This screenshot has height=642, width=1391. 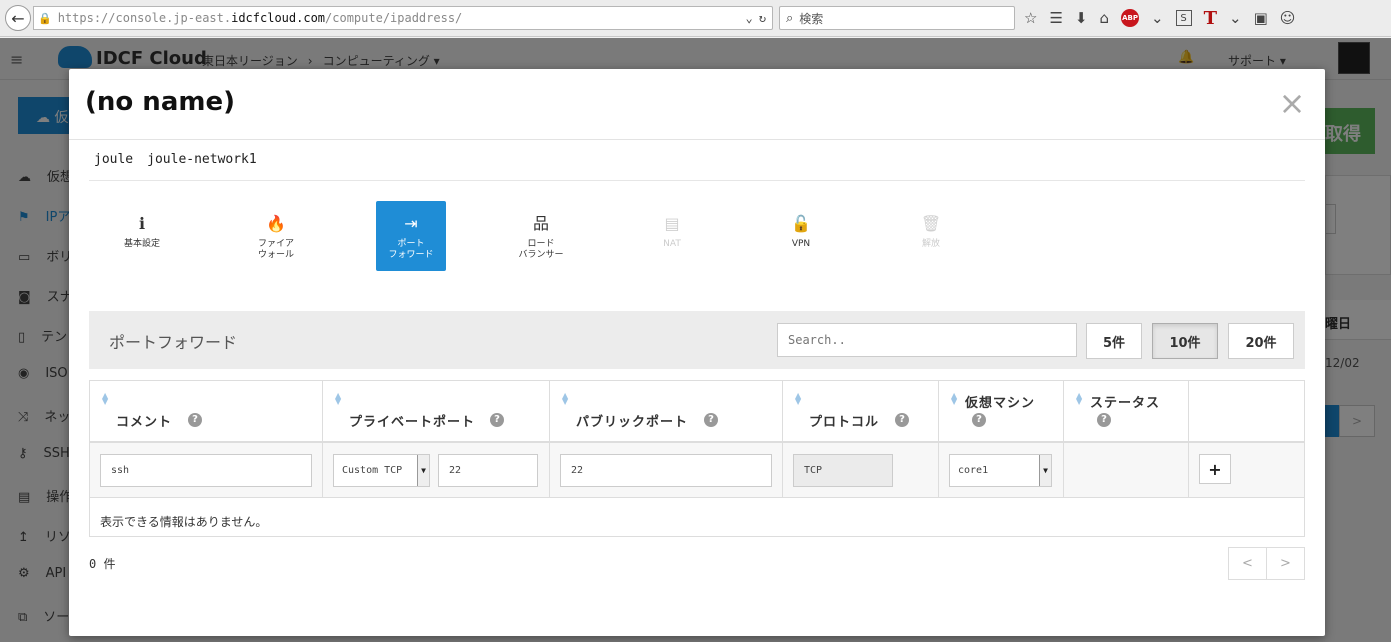 I want to click on download-icon: ⬇, so click(x=1081, y=18).